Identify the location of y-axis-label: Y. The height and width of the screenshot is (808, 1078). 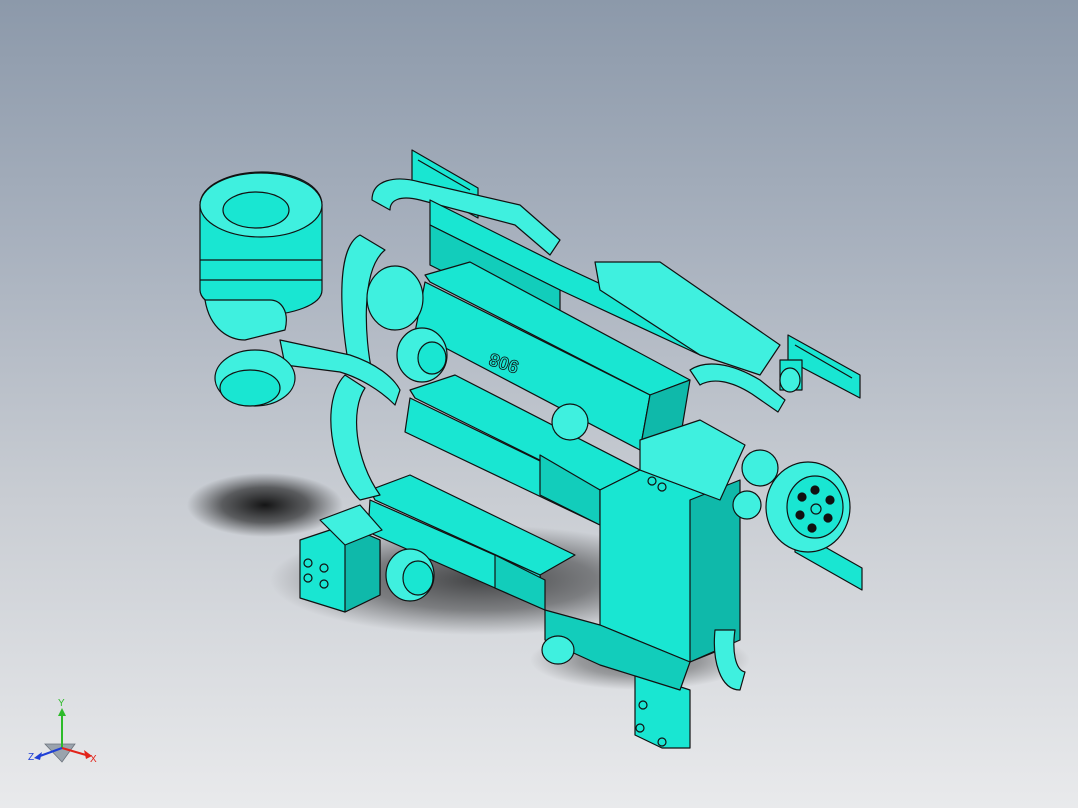
(61, 703).